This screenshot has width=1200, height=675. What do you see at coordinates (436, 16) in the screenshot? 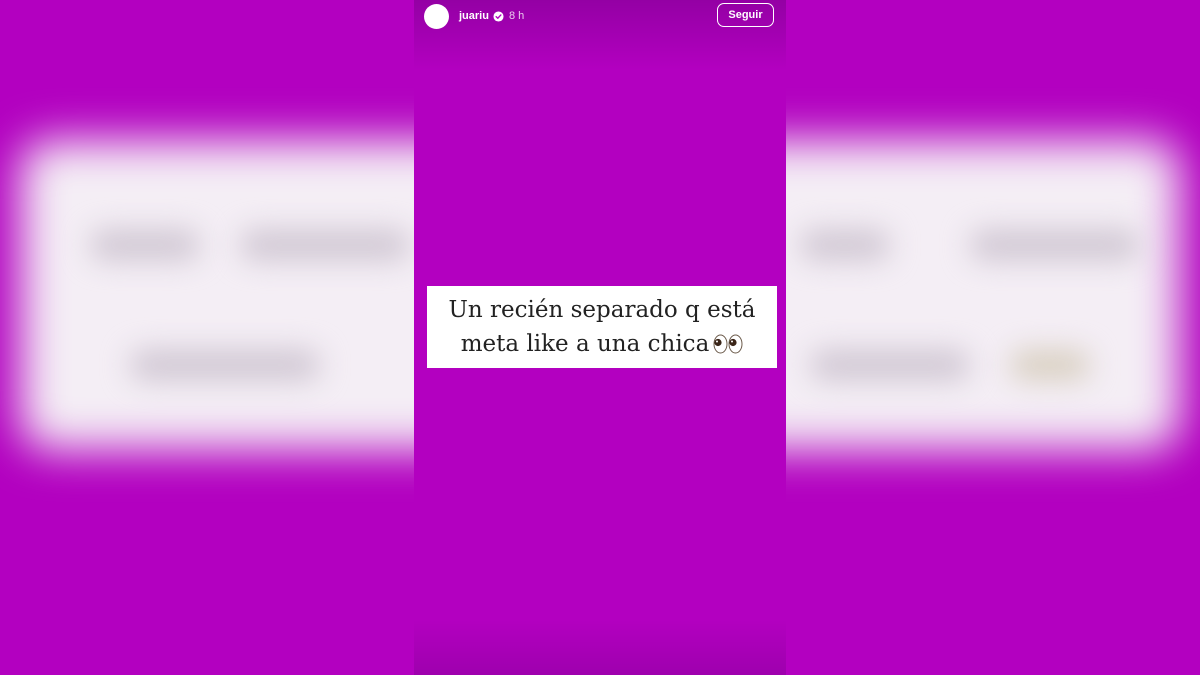
I see `avatar` at bounding box center [436, 16].